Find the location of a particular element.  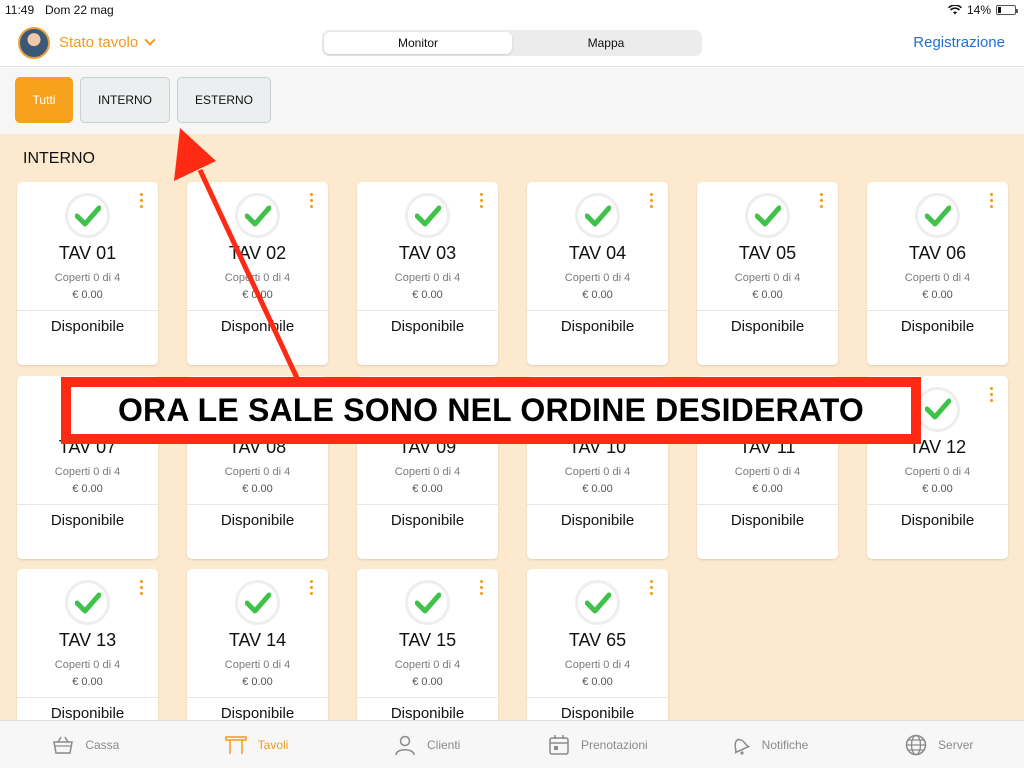

bell-icon is located at coordinates (742, 746).